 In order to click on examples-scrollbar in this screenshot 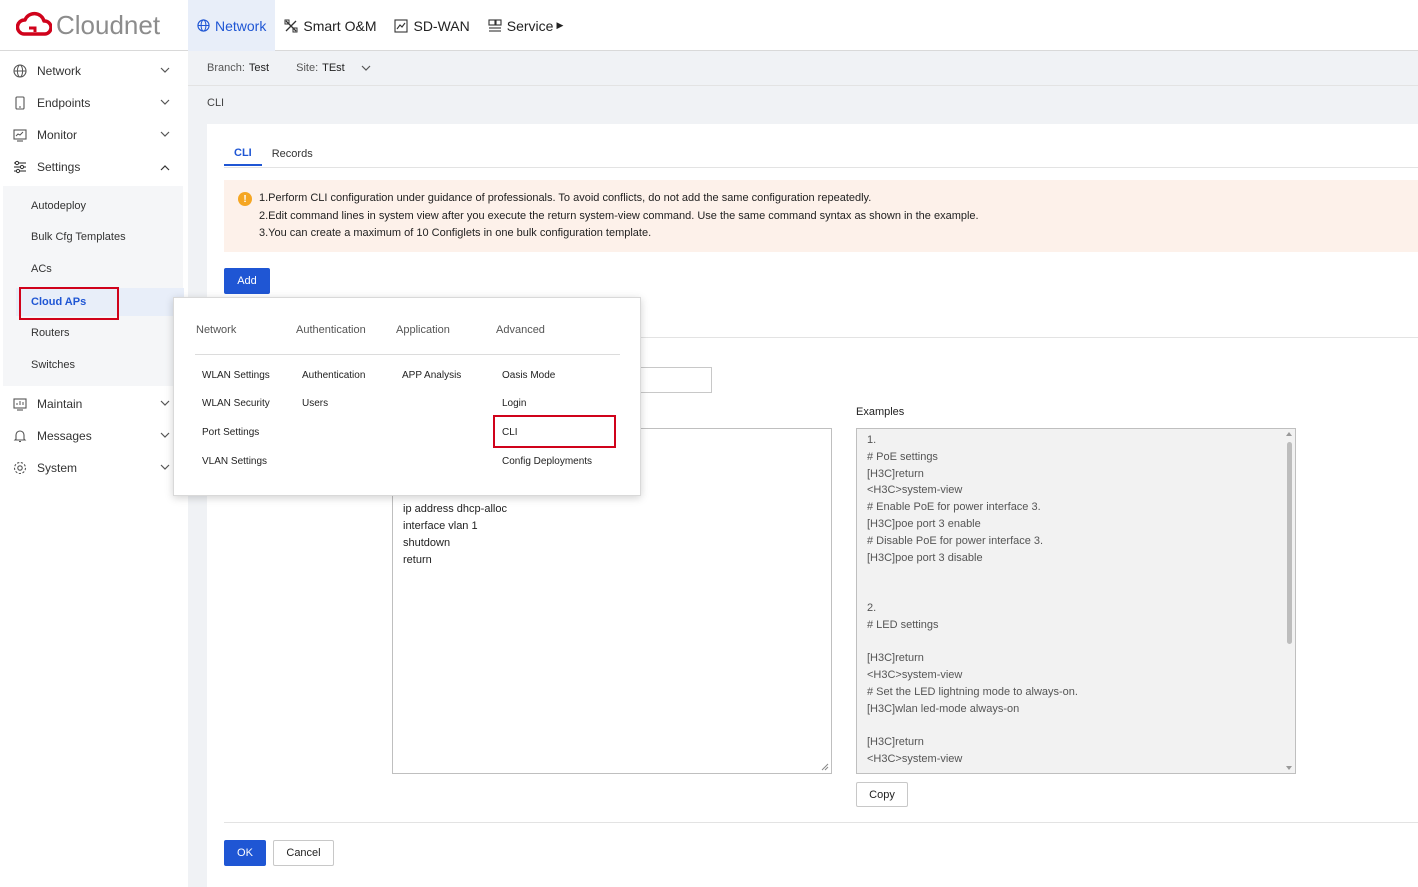, I will do `click(1289, 601)`.